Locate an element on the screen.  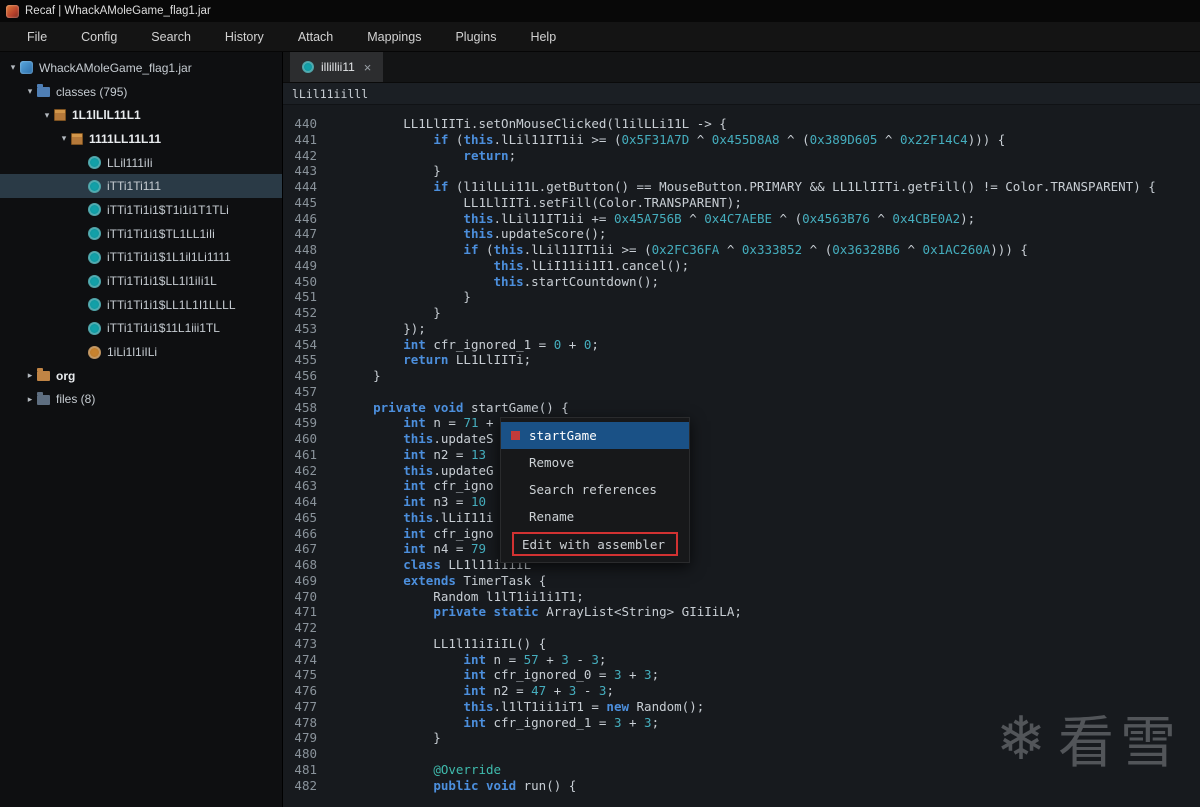
code-line: 478 int cfr_ignored_1 = 3 + 3; is located at coordinates (741, 723).